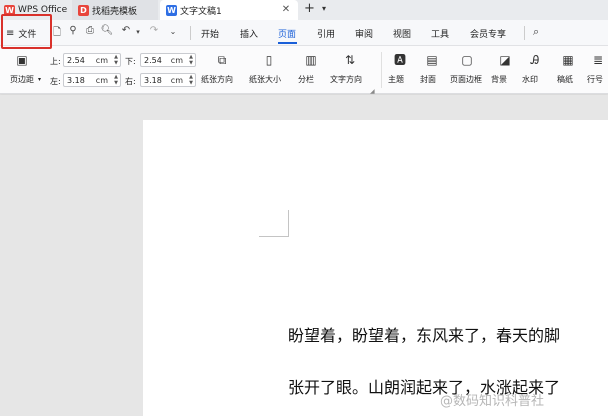 The height and width of the screenshot is (416, 608). Describe the element at coordinates (396, 79) in the screenshot. I see `theme-label: 主题` at that location.